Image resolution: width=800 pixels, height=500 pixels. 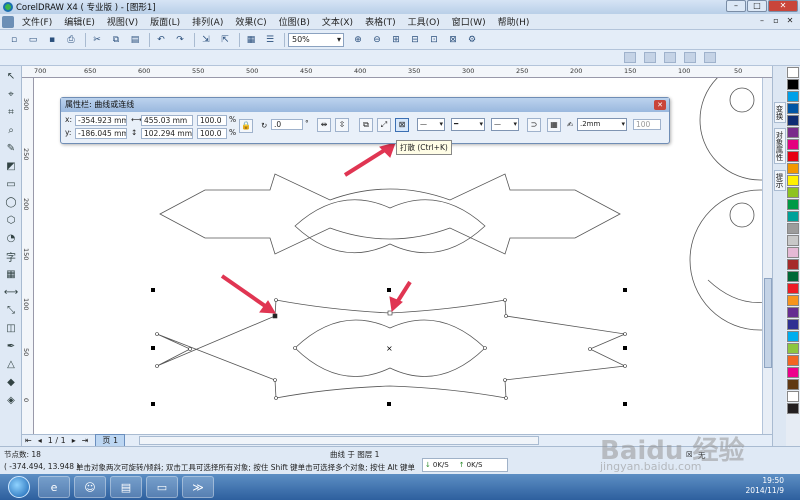 I want to click on mirror-v-icon: ⇳, so click(x=342, y=125).